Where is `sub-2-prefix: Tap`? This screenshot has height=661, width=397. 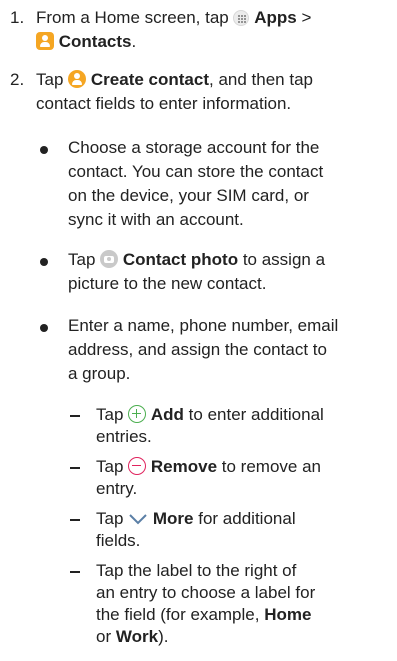 sub-2-prefix: Tap is located at coordinates (110, 466).